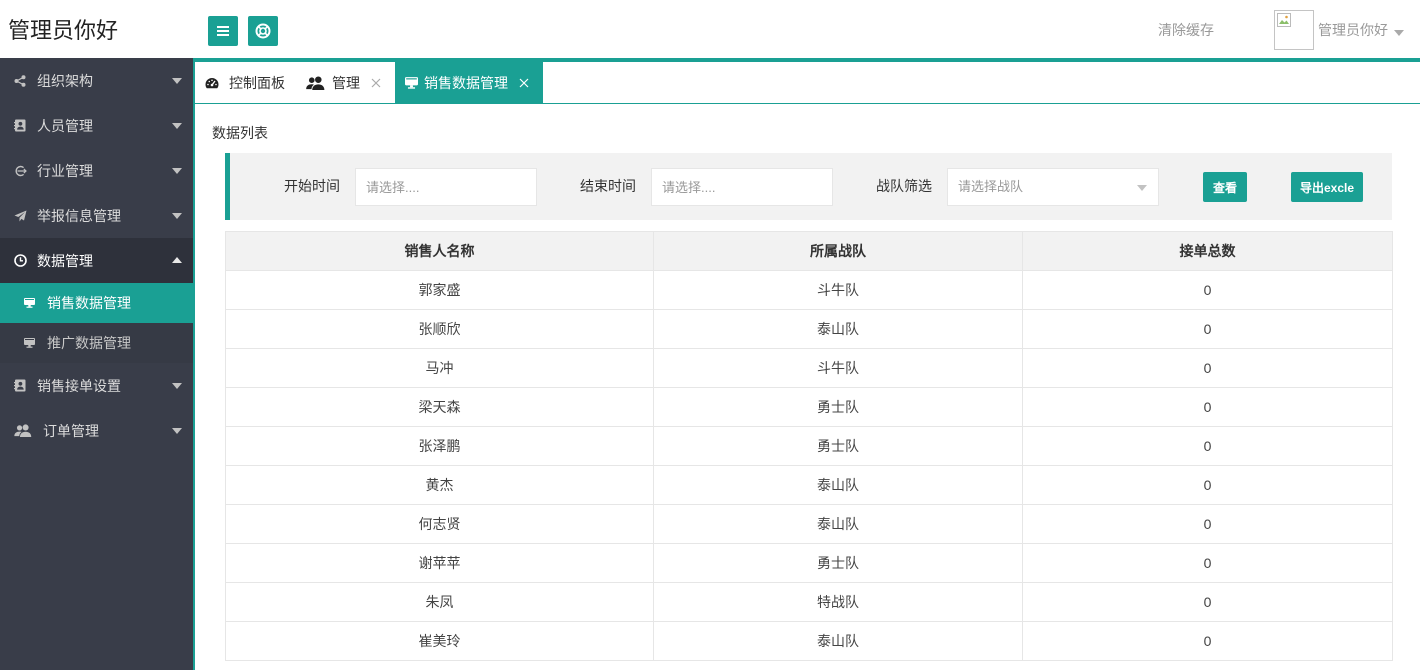 This screenshot has width=1420, height=670. Describe the element at coordinates (96, 170) in the screenshot. I see `sidebar-item-industry: 行业管理` at that location.